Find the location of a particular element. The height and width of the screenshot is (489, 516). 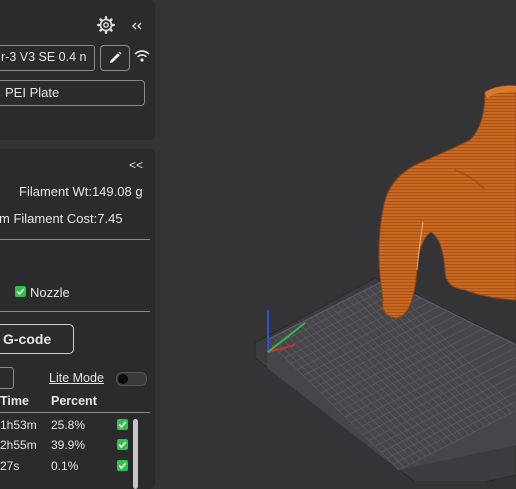

row-time: 2h55m is located at coordinates (18, 445).